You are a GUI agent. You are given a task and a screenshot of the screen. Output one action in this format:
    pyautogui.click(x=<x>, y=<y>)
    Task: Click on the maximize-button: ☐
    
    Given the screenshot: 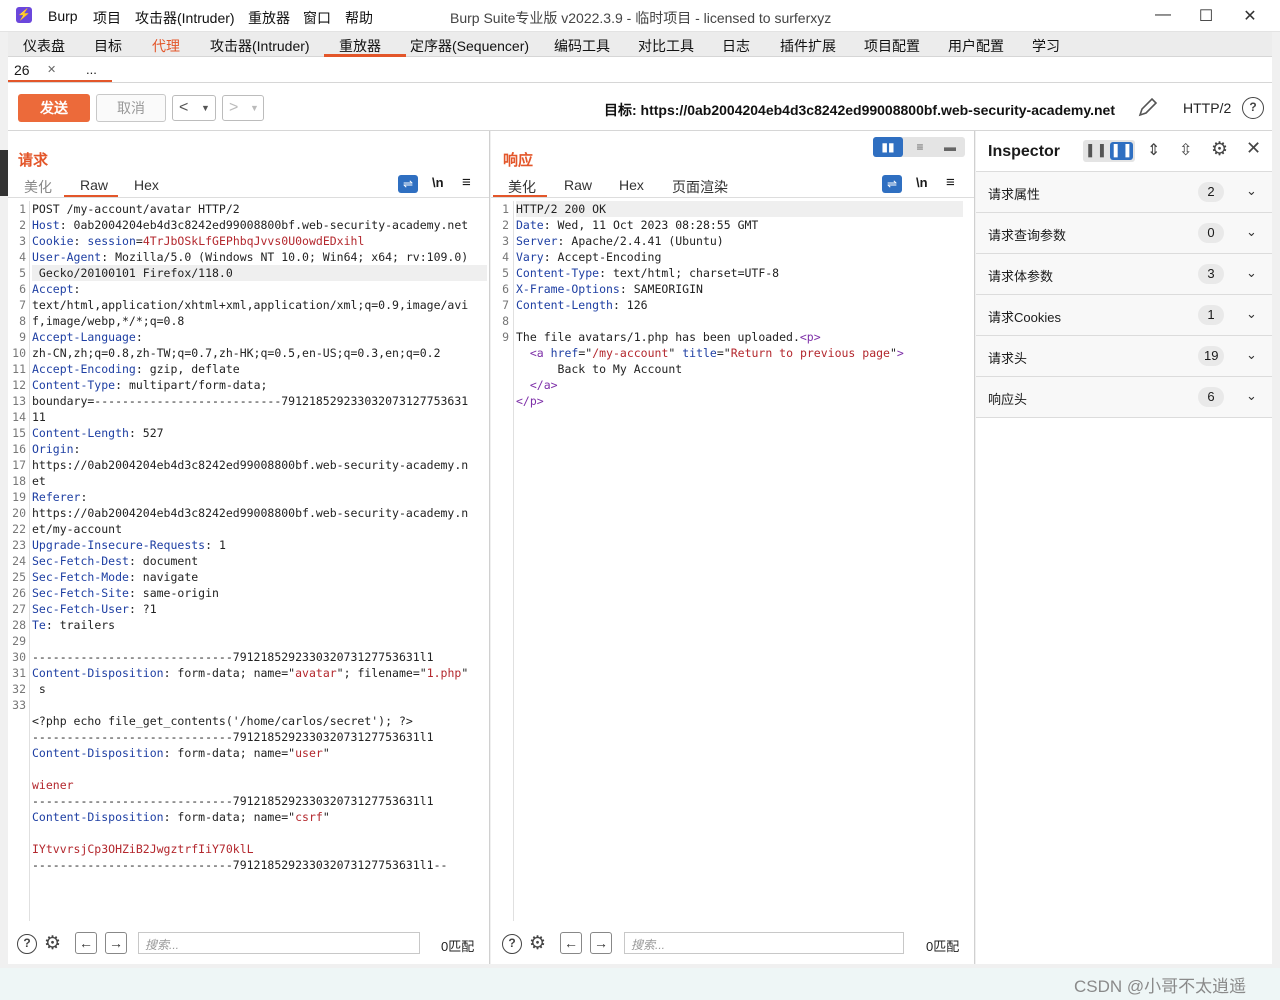 What is the action you would take?
    pyautogui.click(x=1206, y=16)
    